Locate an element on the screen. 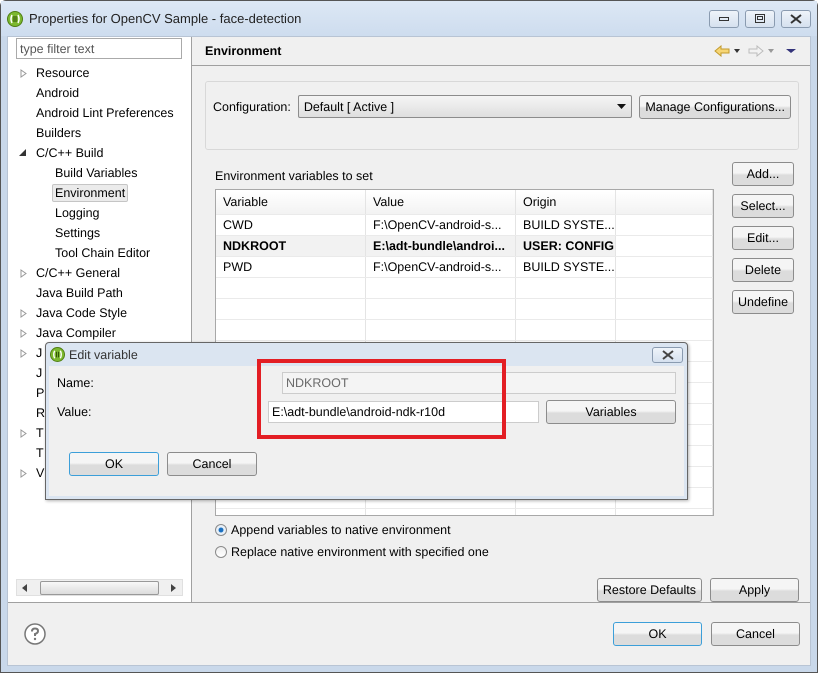  radio-label: Replace native environment with specified one is located at coordinates (360, 552).